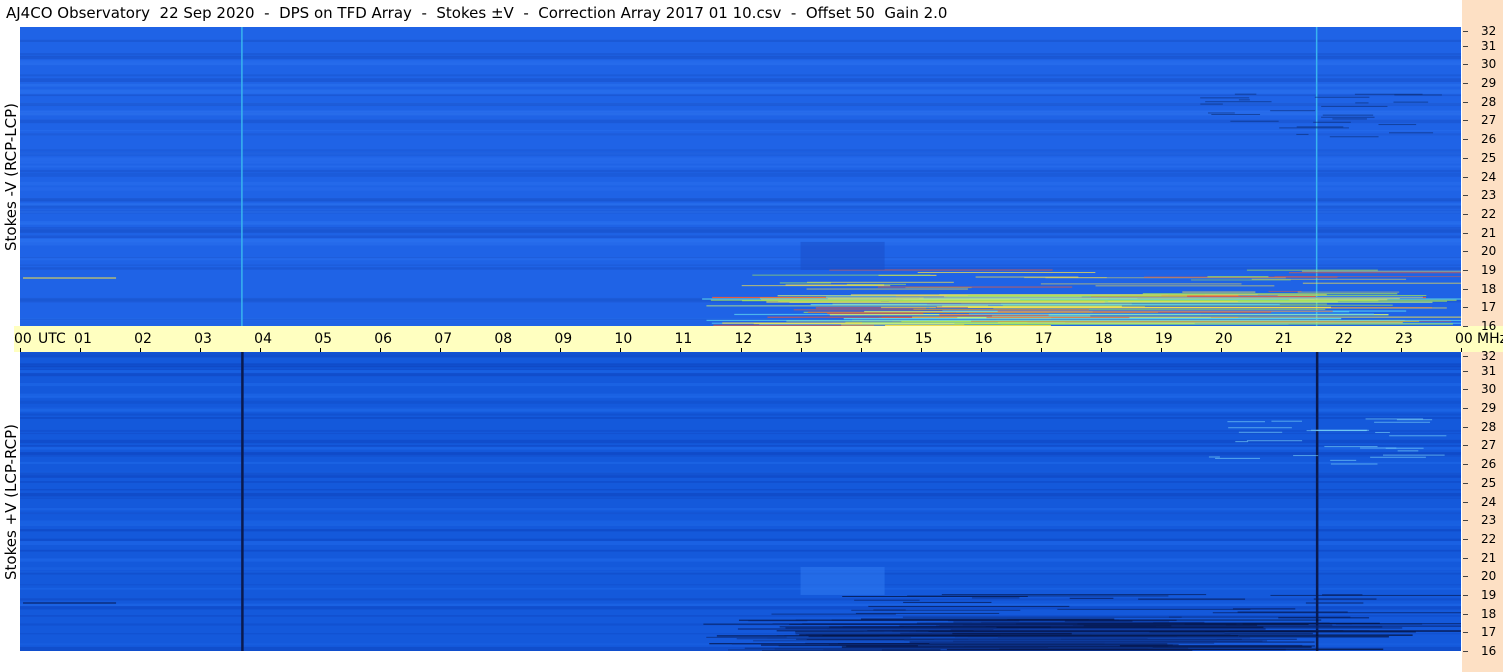 This screenshot has height=672, width=1503. I want to click on freq-tick-label: 18, so click(1489, 613).